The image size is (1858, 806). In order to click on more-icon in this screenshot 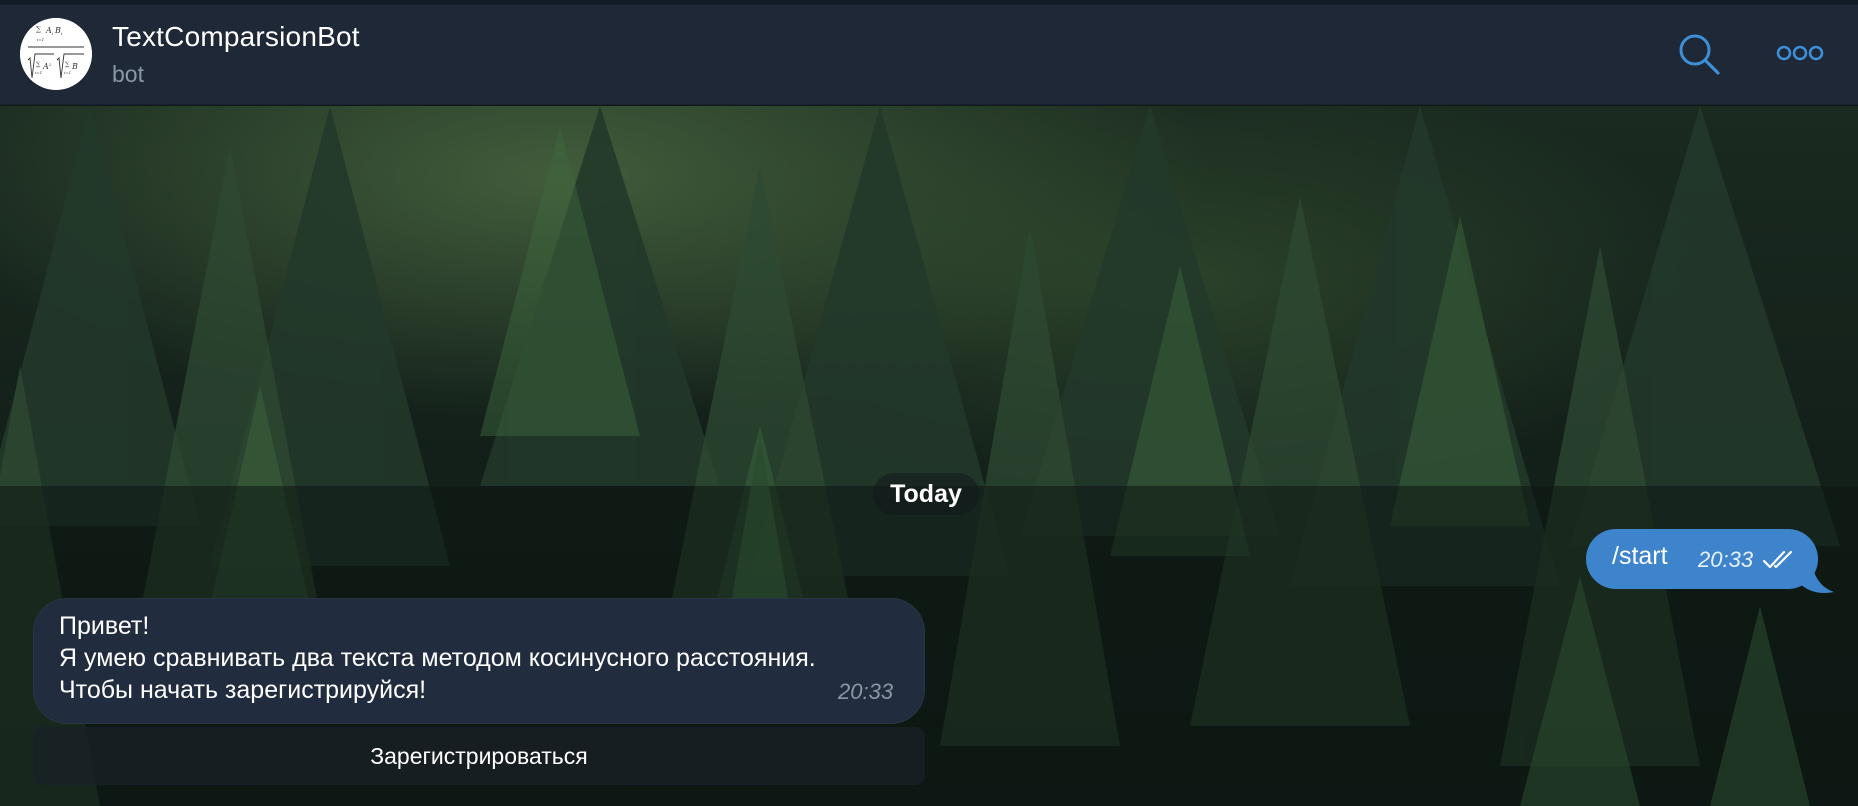, I will do `click(1800, 53)`.